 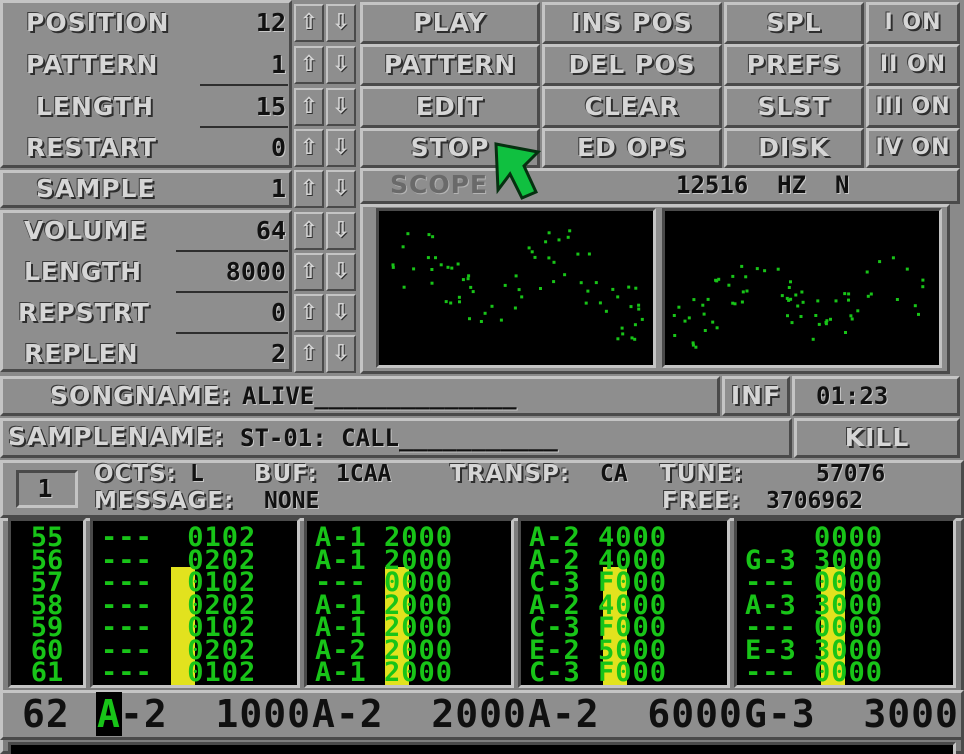 I want to click on pattern-label: PATTERN, so click(x=92, y=64).